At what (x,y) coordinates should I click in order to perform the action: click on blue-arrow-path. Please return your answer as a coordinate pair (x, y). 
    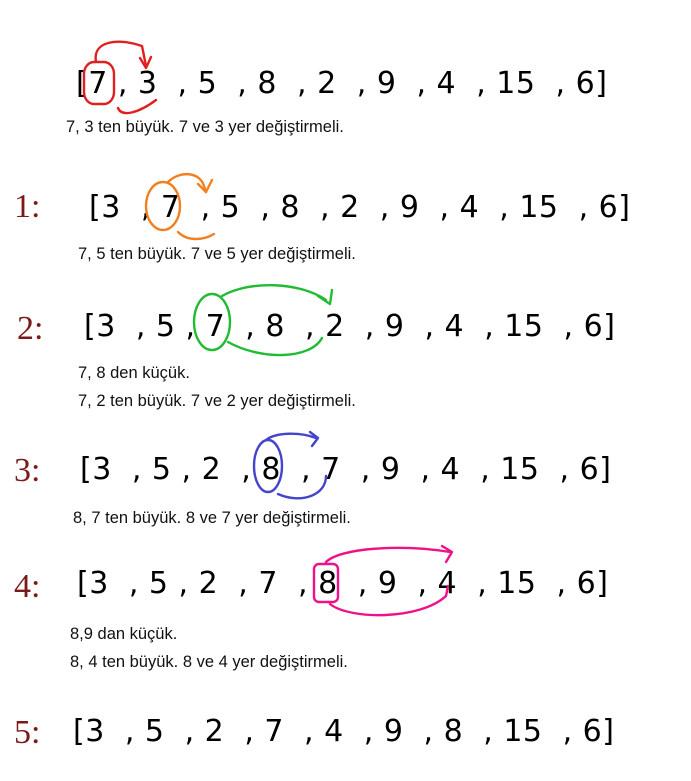
    Looking at the image, I should click on (291, 437).